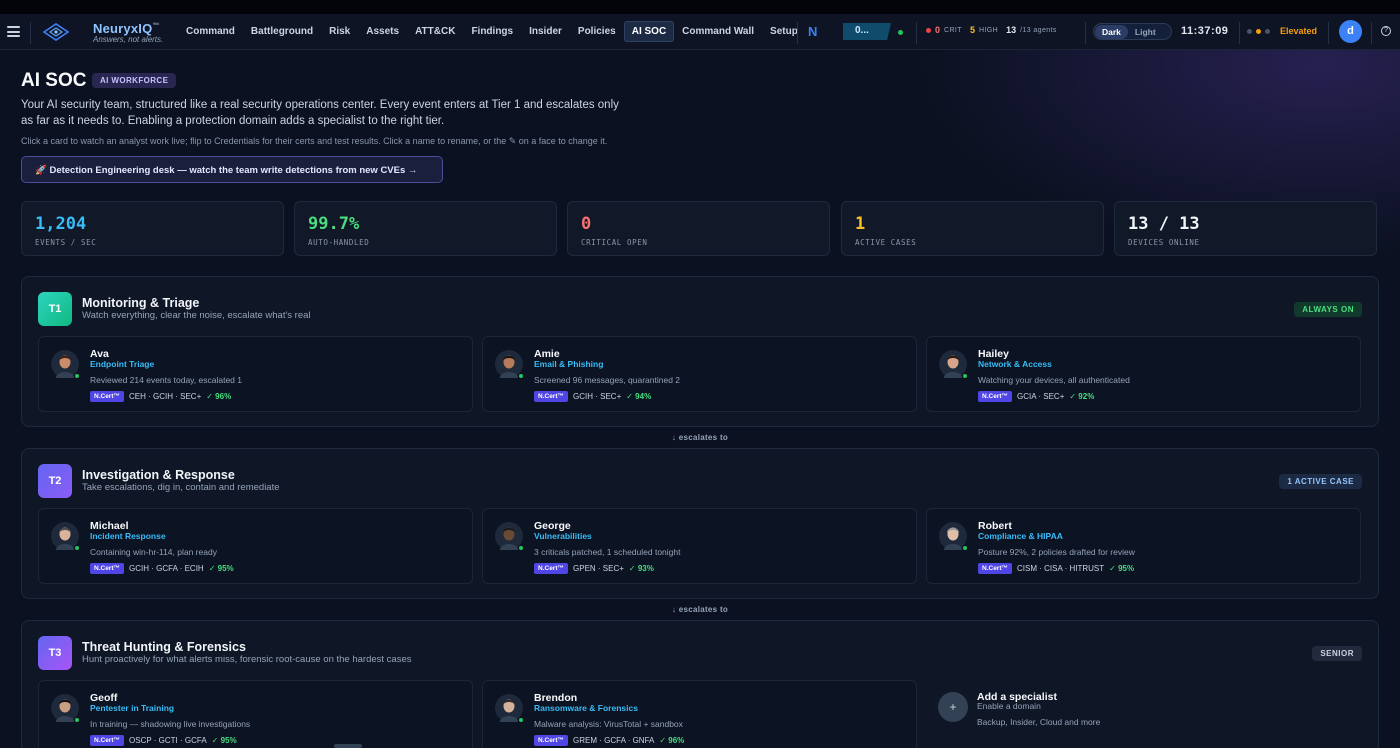 The image size is (1400, 748). Describe the element at coordinates (132, 708) in the screenshot. I see `agent-role: Pentester in Training` at that location.